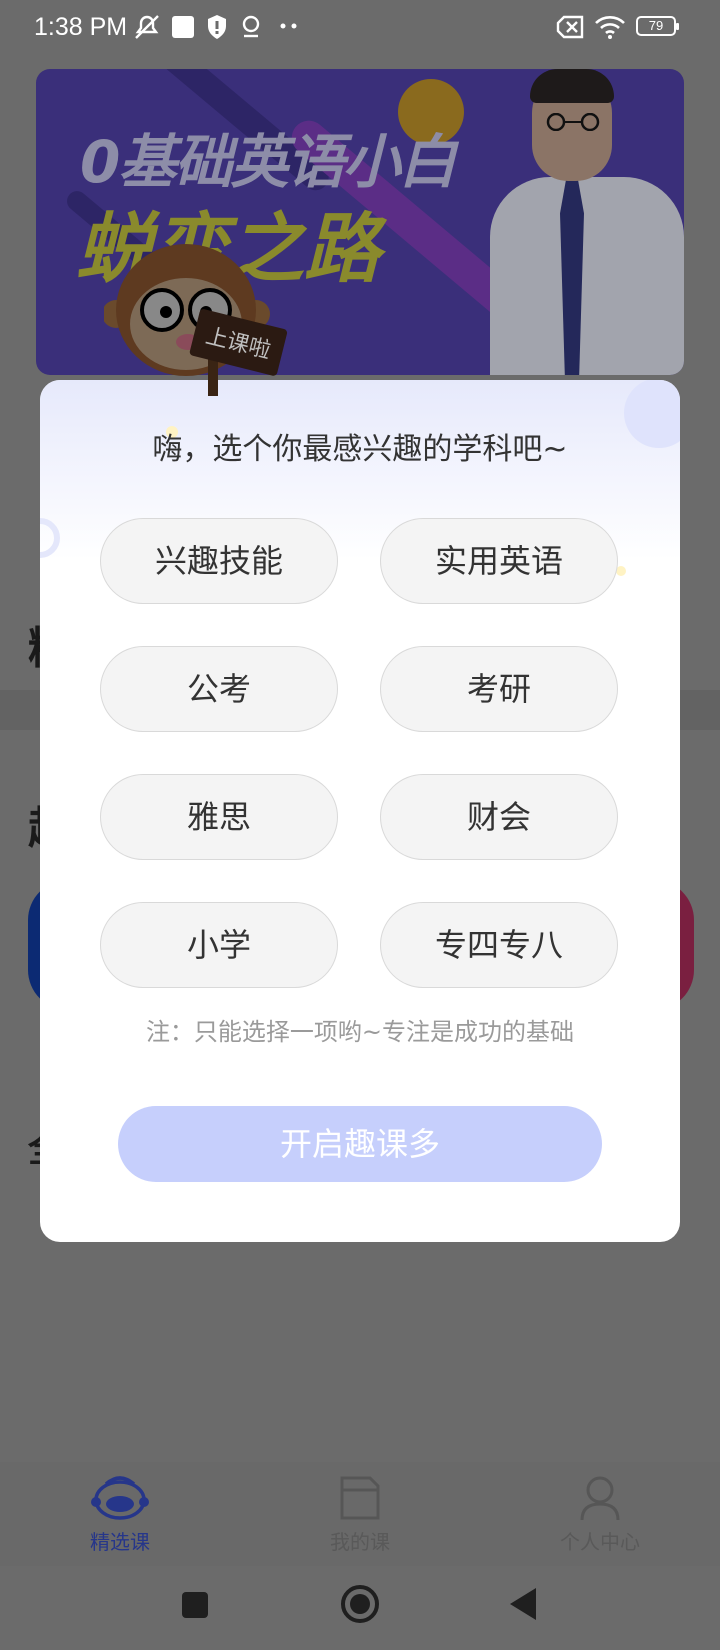  I want to click on option-interest-skills: 兴趣技能, so click(219, 561).